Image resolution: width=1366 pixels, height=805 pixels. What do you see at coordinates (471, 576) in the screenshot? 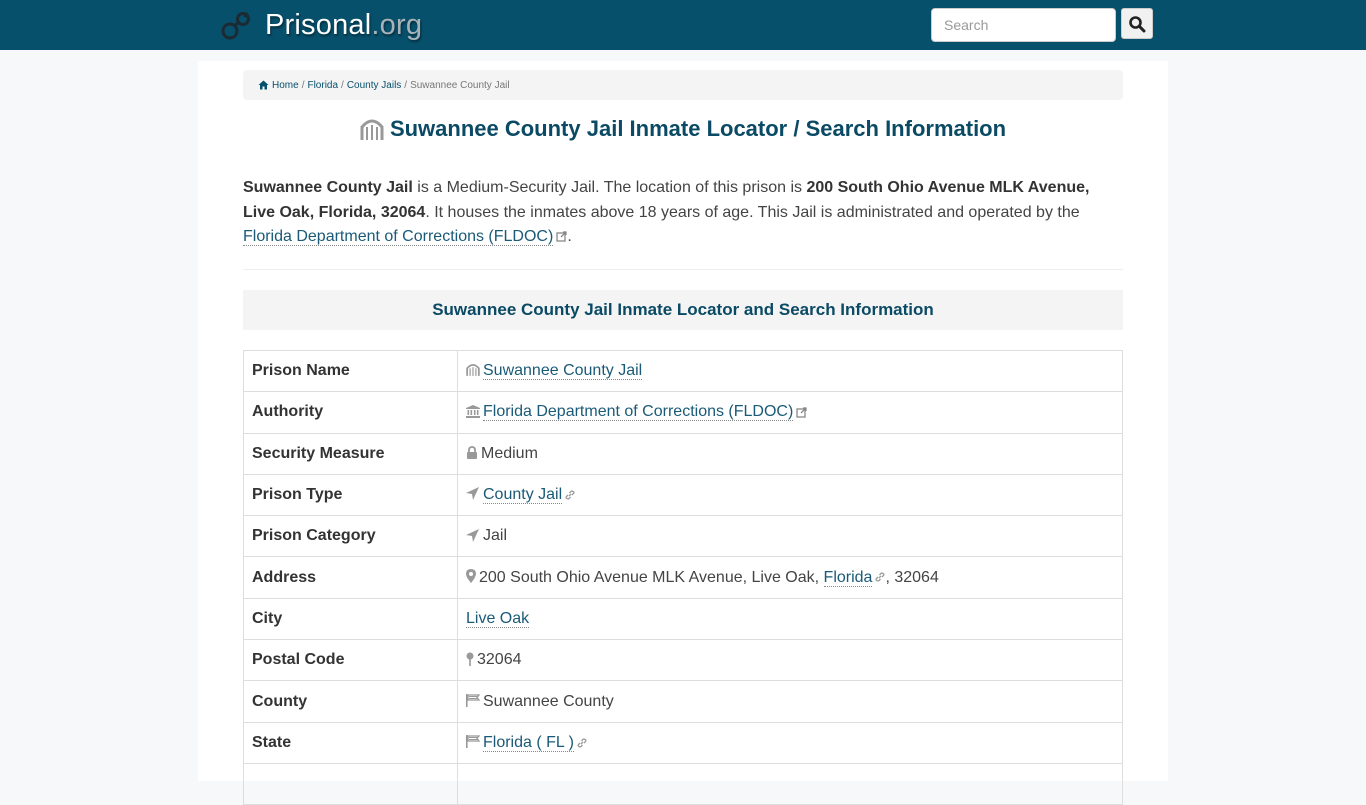
I see `map-marker-icon` at bounding box center [471, 576].